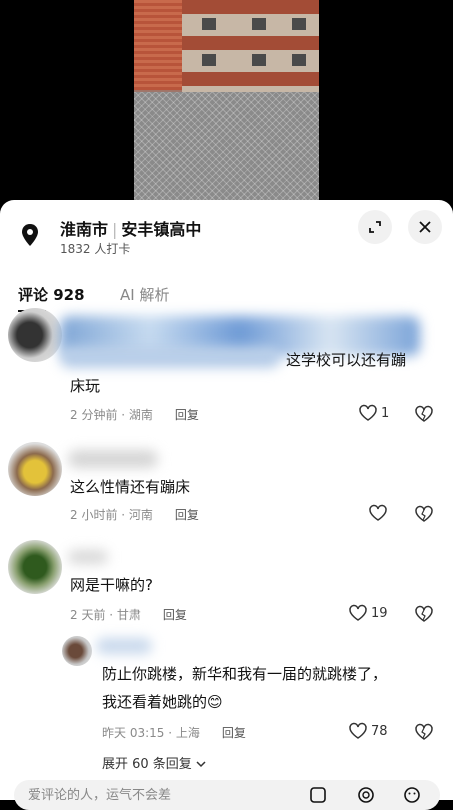  I want to click on reply-meta: 昨天 03:15 · 上海 回复, so click(174, 733).